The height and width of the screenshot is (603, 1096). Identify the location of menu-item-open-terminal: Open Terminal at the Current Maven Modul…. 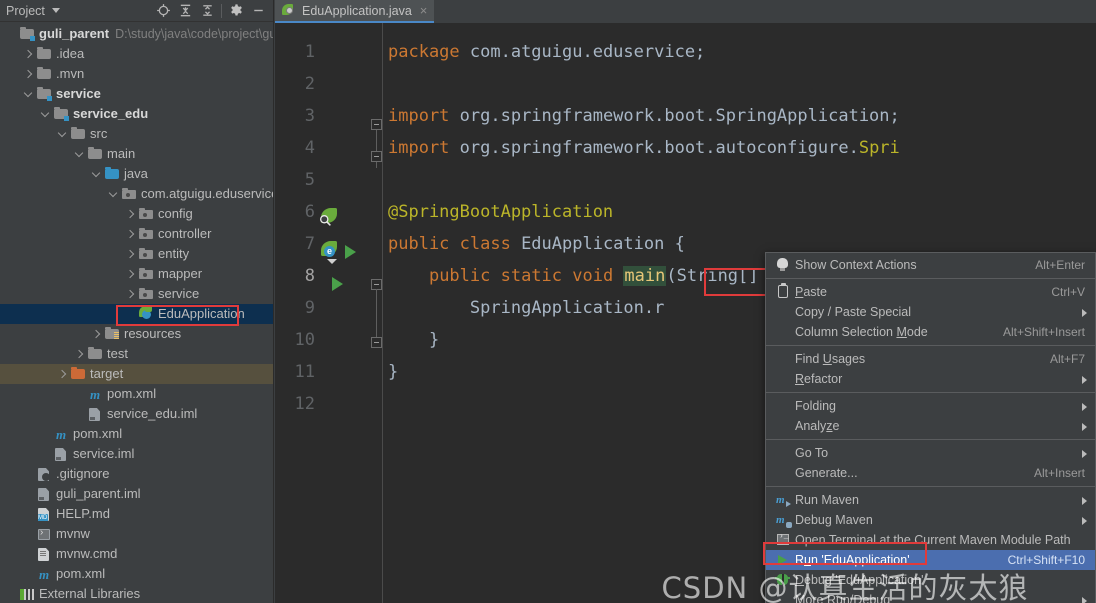
(930, 540).